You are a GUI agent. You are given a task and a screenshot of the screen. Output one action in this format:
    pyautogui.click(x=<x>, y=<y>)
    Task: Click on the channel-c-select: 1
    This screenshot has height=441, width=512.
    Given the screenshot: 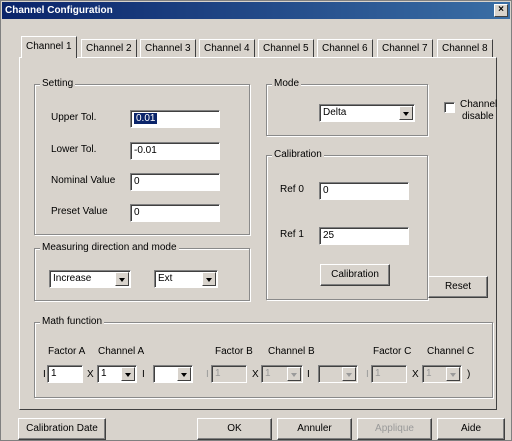 What is the action you would take?
    pyautogui.click(x=442, y=374)
    